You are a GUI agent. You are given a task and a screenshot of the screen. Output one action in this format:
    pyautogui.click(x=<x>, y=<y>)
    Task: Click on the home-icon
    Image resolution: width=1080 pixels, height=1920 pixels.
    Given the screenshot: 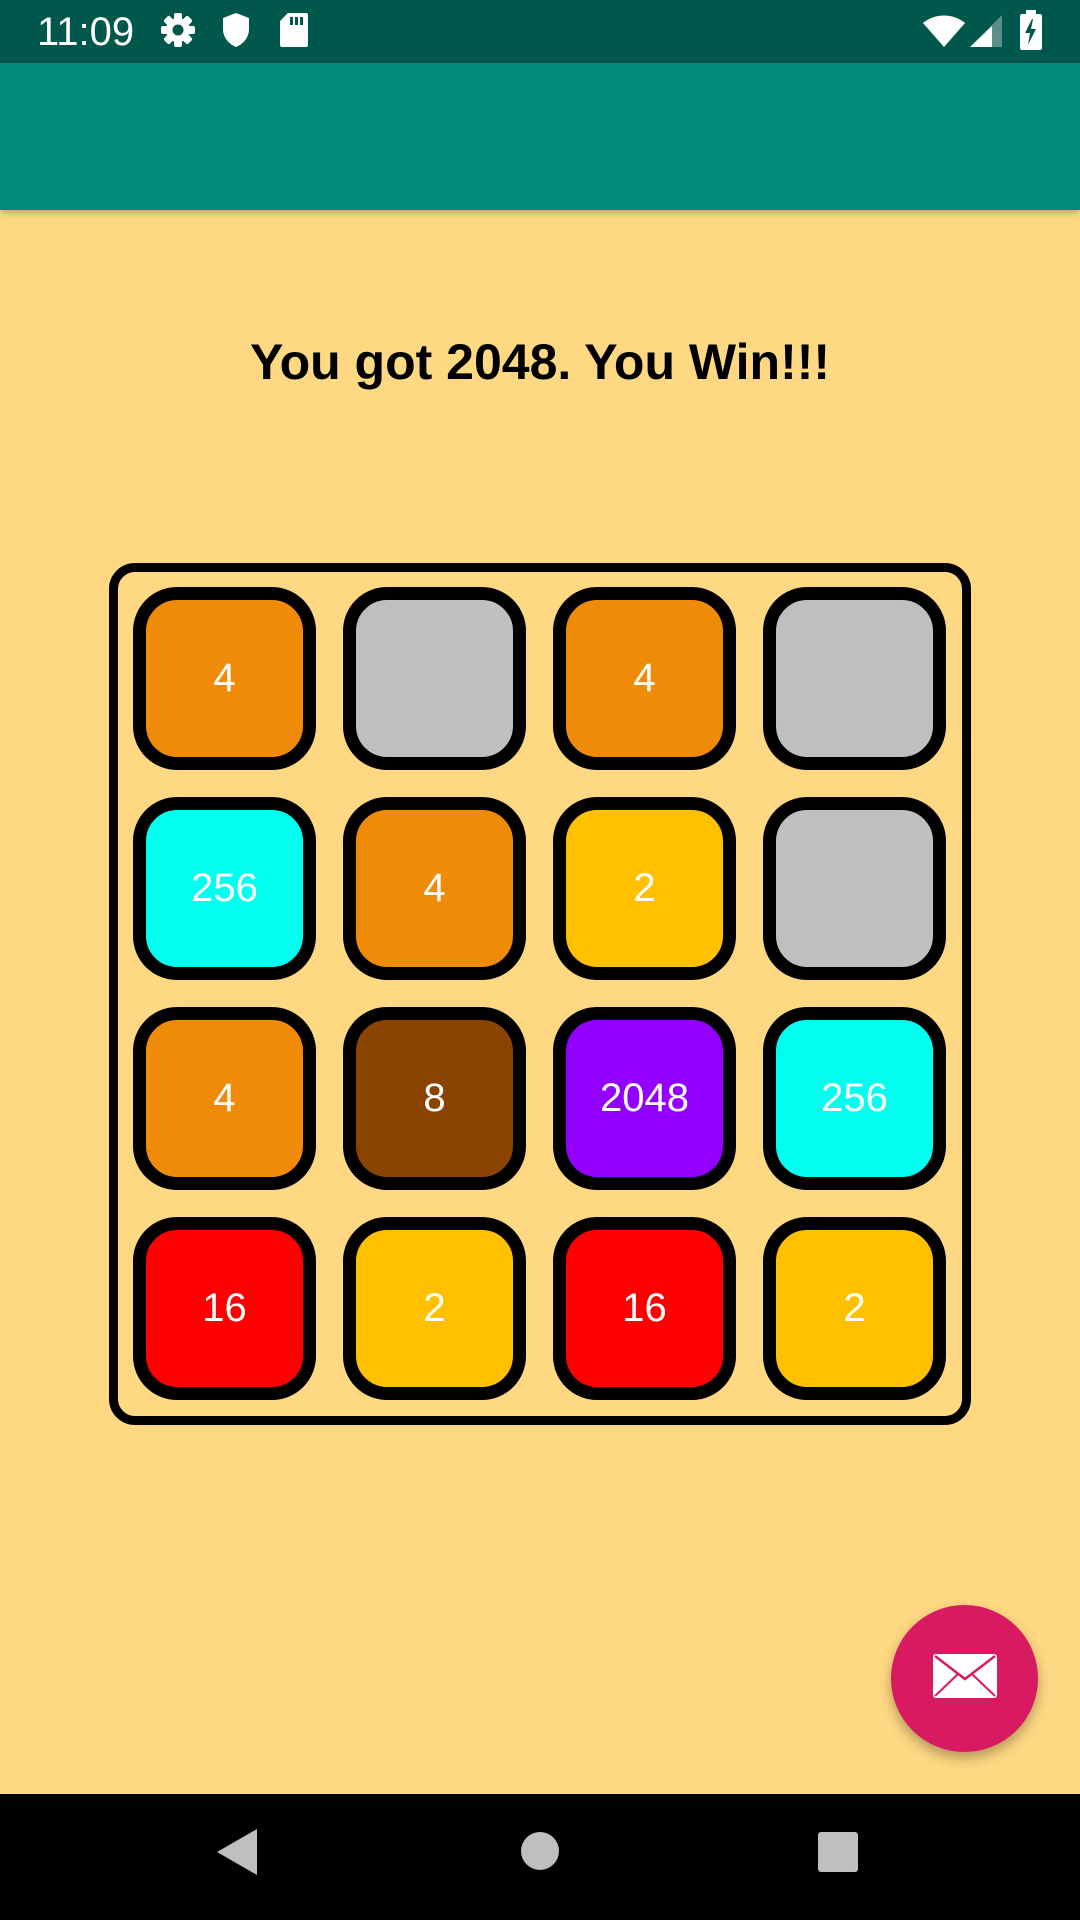 What is the action you would take?
    pyautogui.click(x=540, y=1851)
    